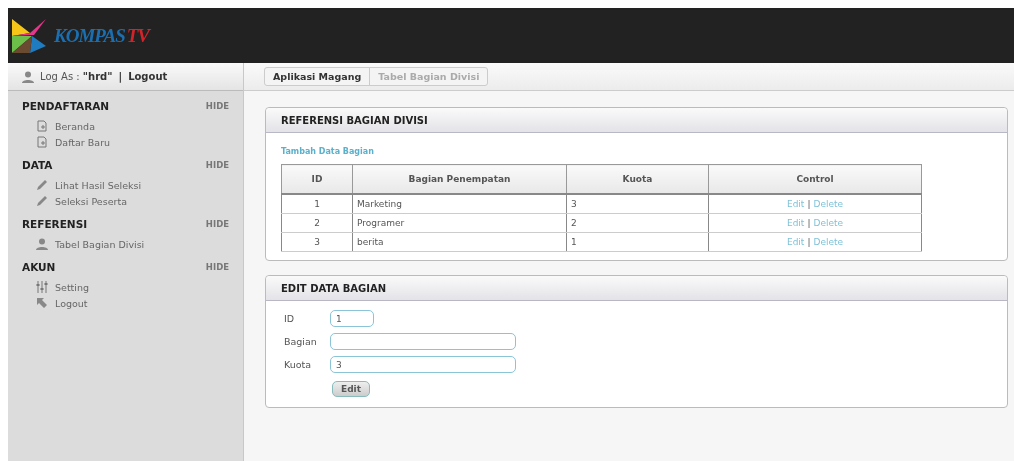 The height and width of the screenshot is (461, 1014). I want to click on section-title: PENDAFTARAN, so click(66, 106).